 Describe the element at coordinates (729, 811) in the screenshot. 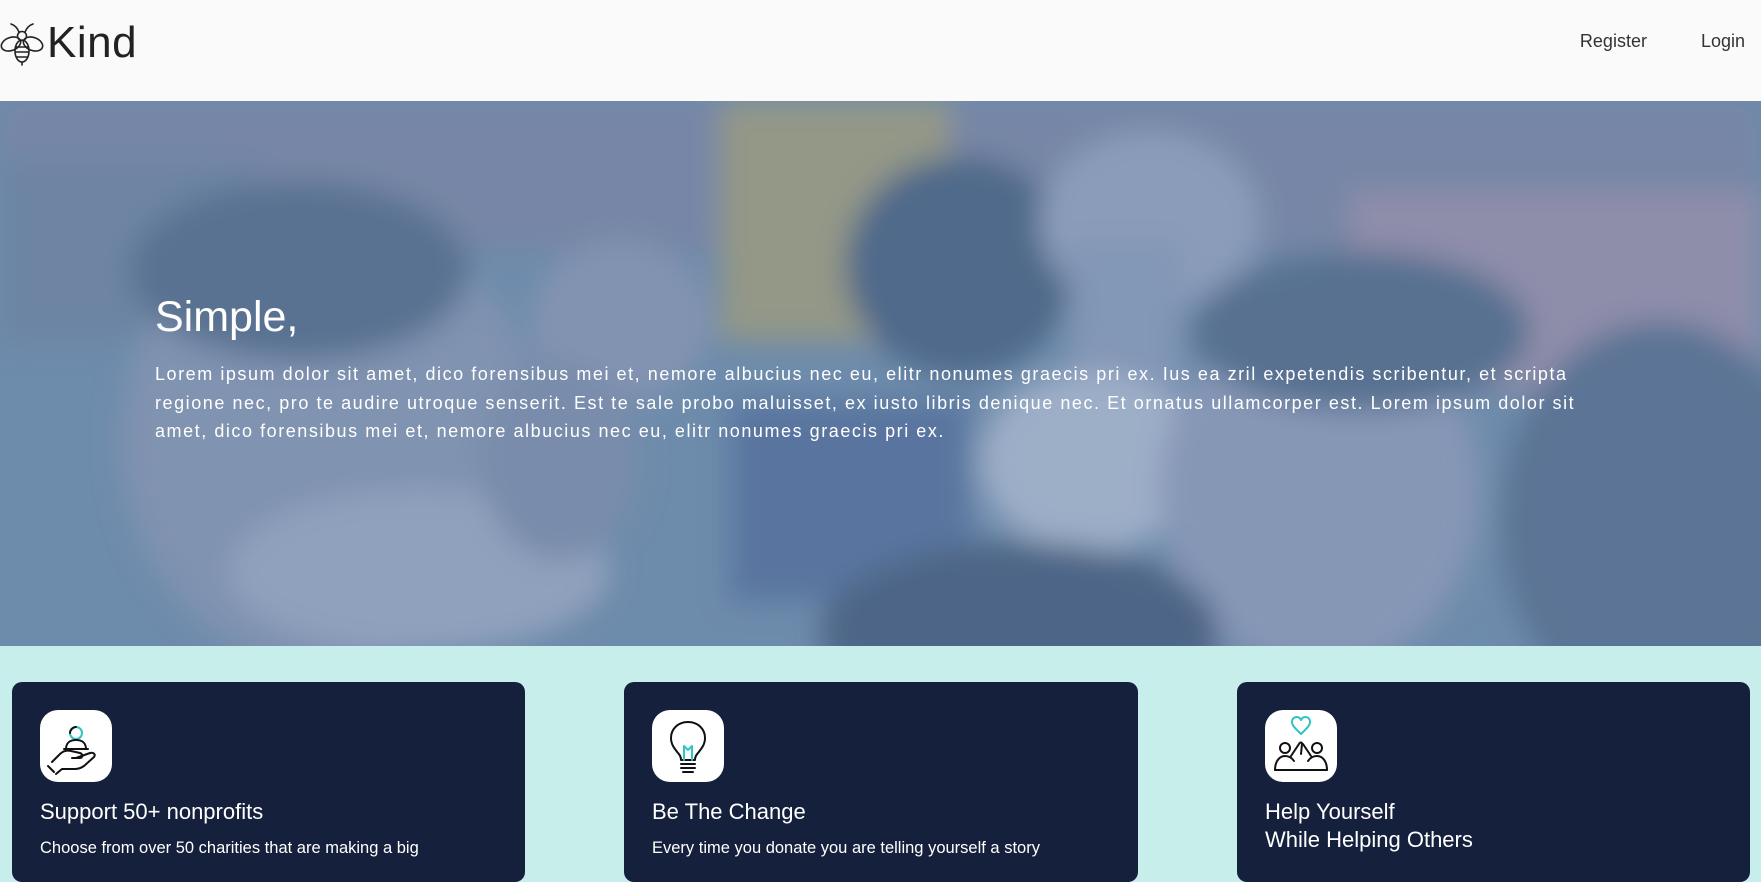

I see `card-title-line: Be The Change` at that location.